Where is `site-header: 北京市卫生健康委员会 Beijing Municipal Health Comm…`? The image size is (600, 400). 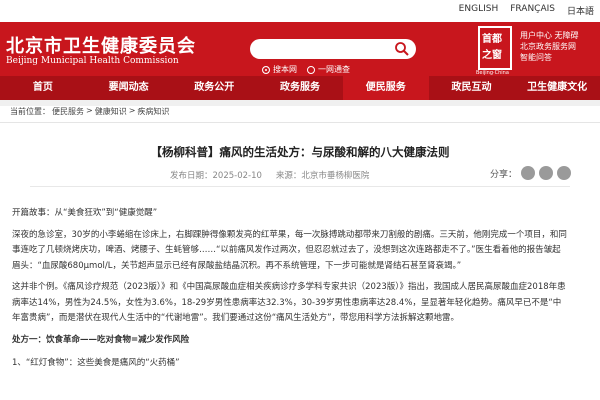
site-header: 北京市卫生健康委员会 Beijing Municipal Health Comm… is located at coordinates (300, 49).